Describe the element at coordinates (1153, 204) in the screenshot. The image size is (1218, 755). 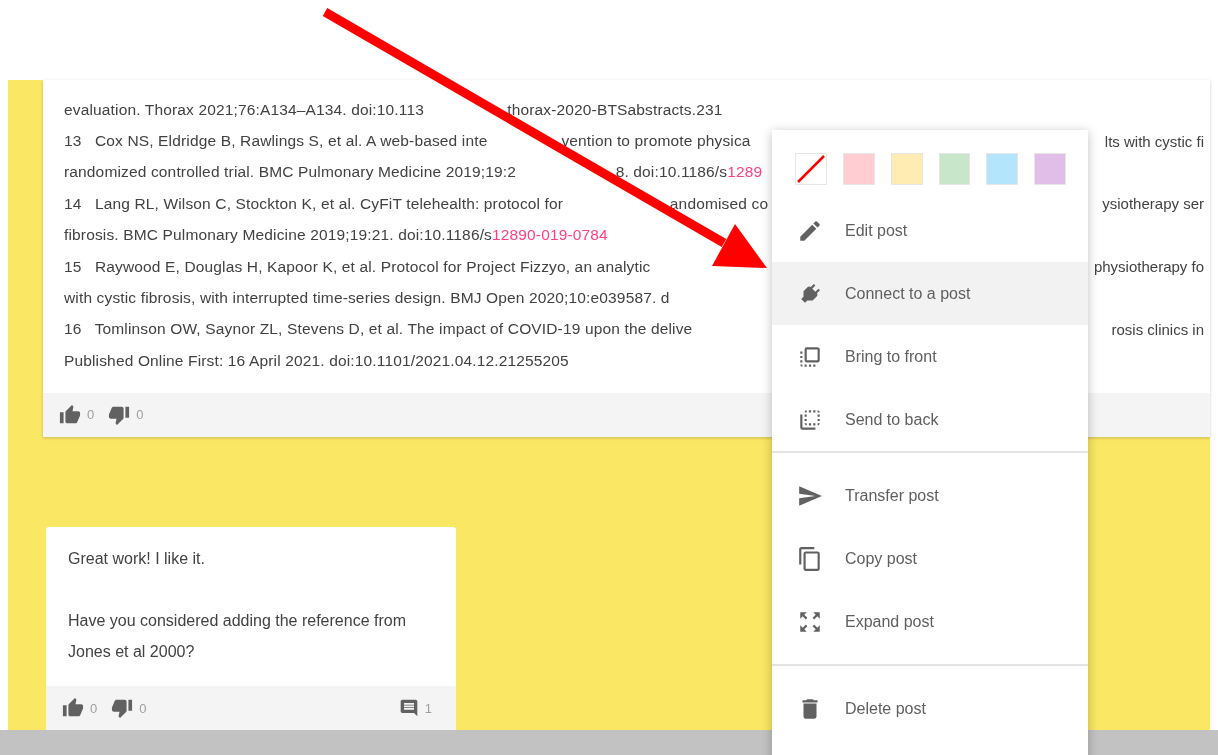
I see `reference-text: ysiotherapy ser` at that location.